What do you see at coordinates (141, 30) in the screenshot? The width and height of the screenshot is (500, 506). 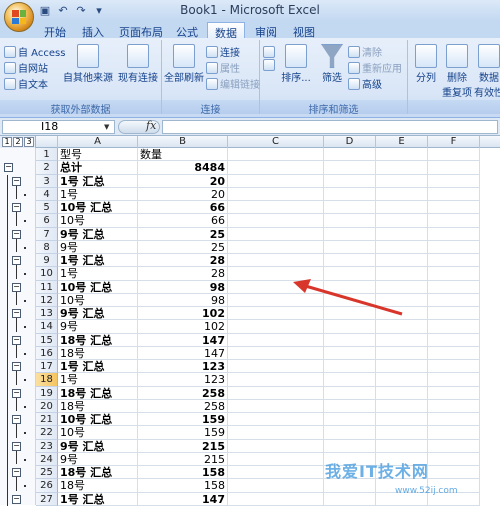 I see `tab-page-layout: 页面布局` at bounding box center [141, 30].